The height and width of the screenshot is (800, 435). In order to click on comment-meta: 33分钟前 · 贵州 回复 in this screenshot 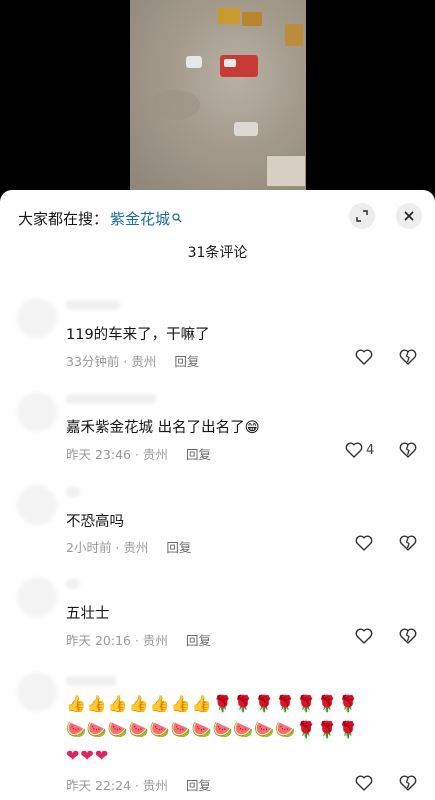, I will do `click(133, 361)`.